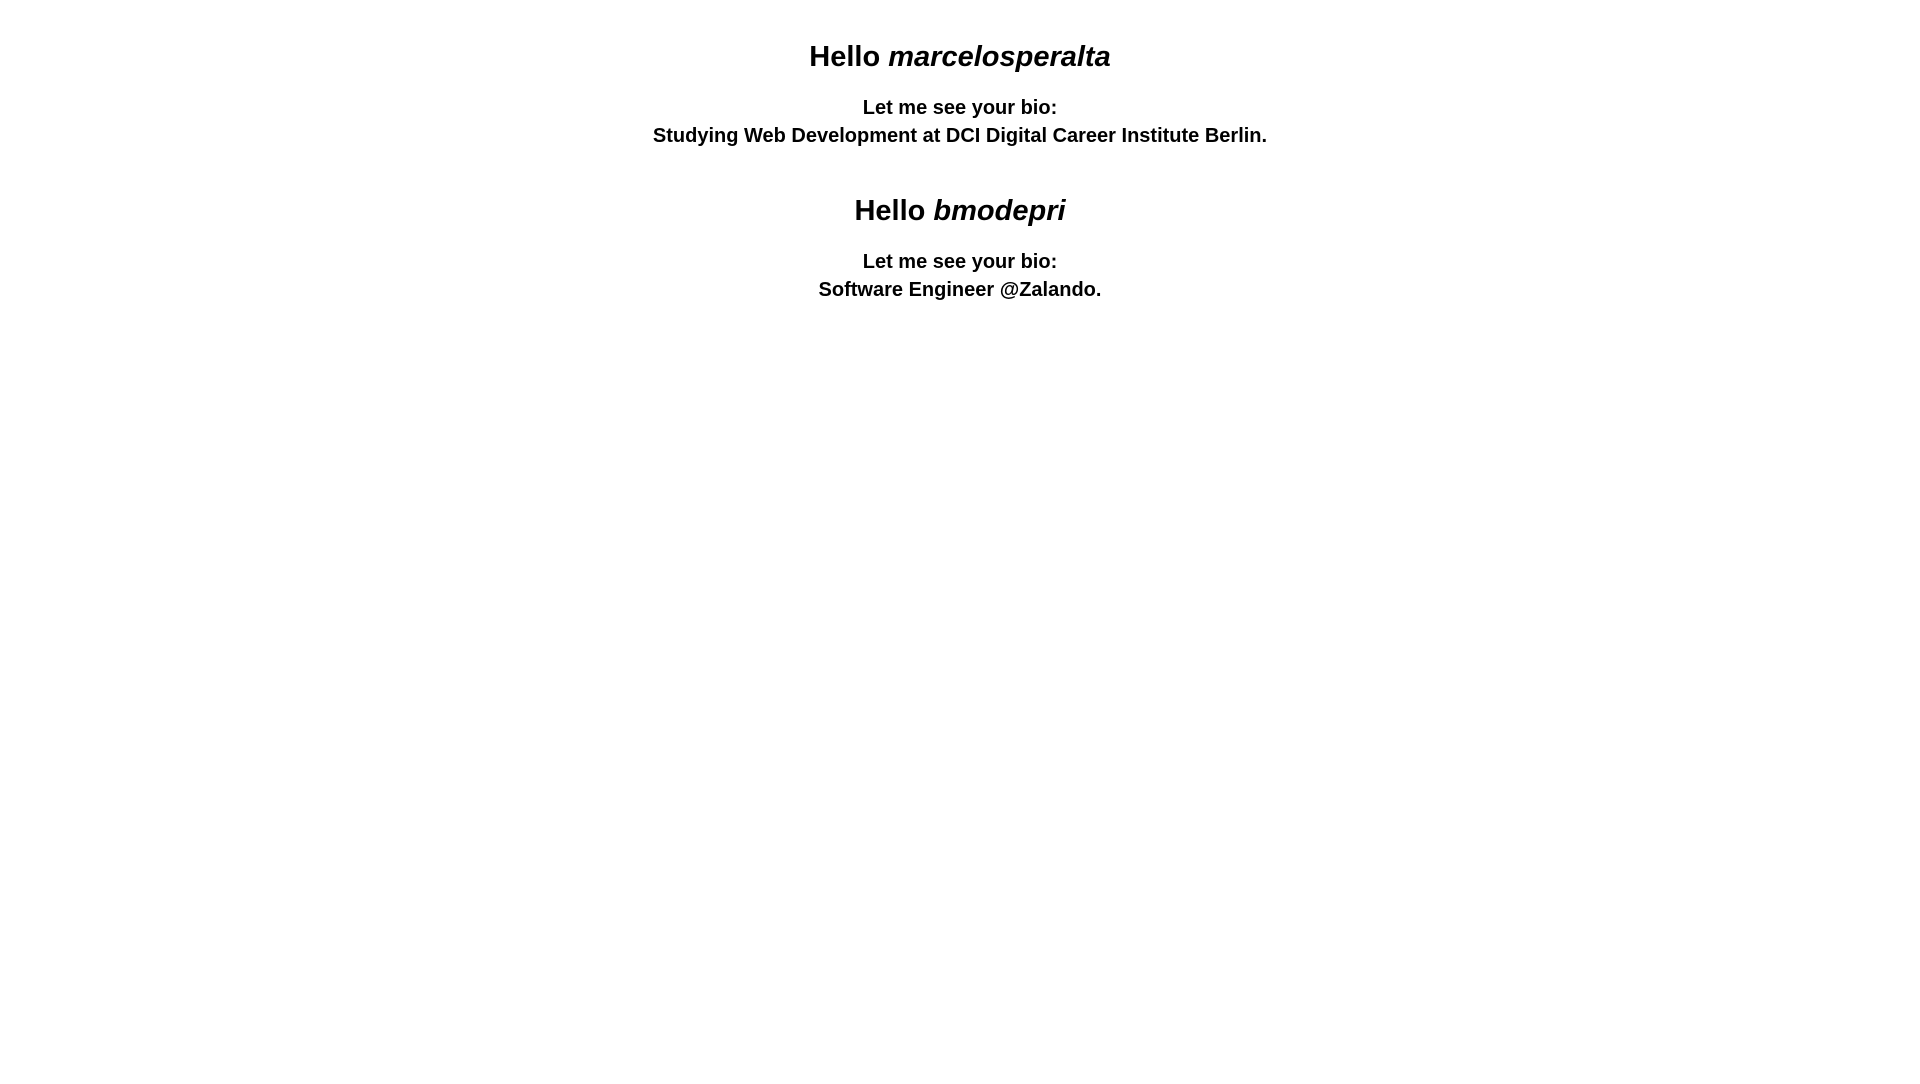 This screenshot has height=1084, width=1920. I want to click on bio-text: Software Engineer @Zalando., so click(960, 290).